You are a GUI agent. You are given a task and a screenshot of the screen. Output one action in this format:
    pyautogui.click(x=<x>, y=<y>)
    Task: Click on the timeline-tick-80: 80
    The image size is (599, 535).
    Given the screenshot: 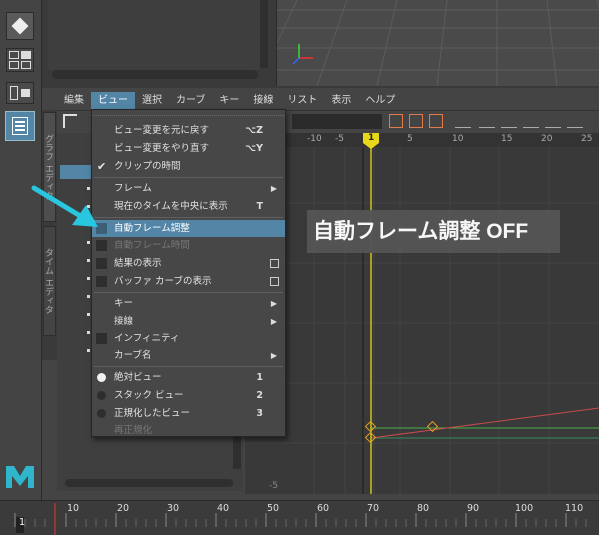 What is the action you would take?
    pyautogui.click(x=423, y=508)
    